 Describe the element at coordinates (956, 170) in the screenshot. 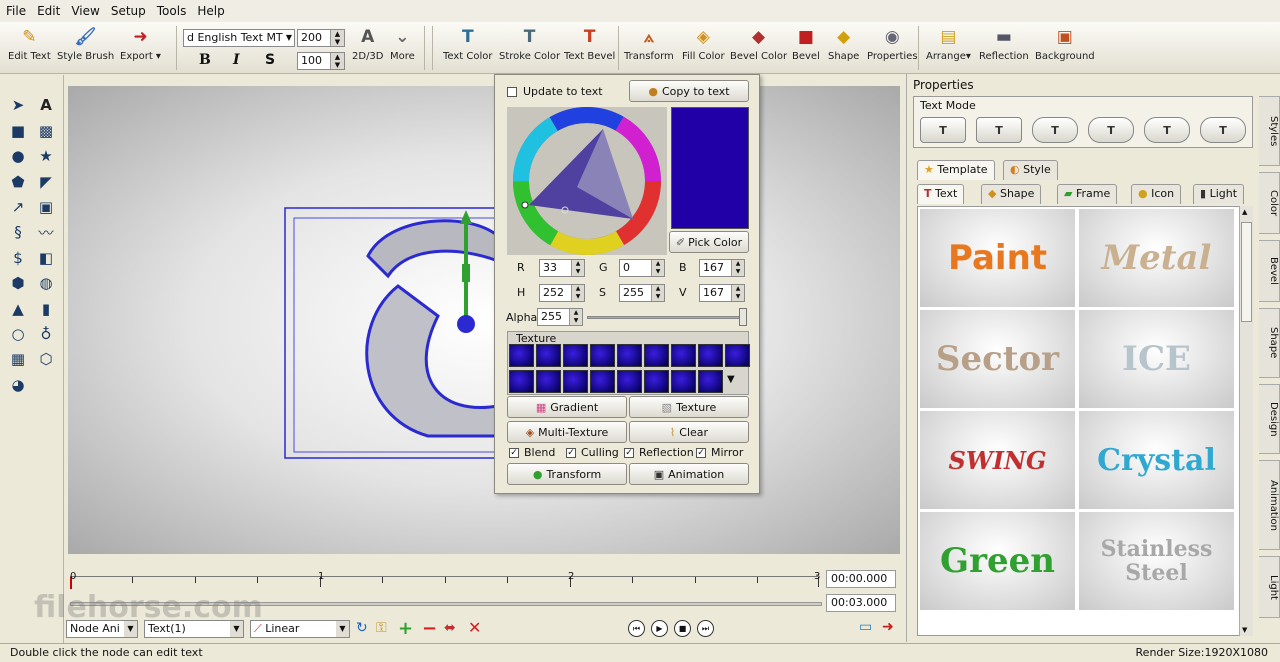

I see `tab-template: ★ Template` at that location.